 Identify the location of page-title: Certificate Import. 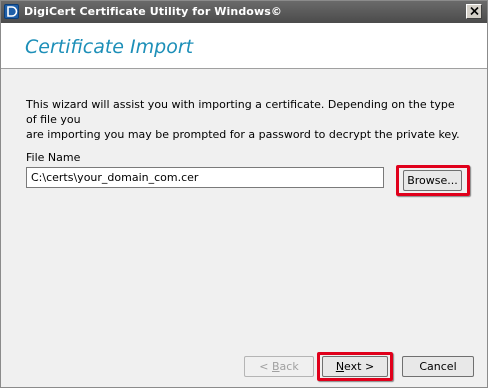
(109, 47).